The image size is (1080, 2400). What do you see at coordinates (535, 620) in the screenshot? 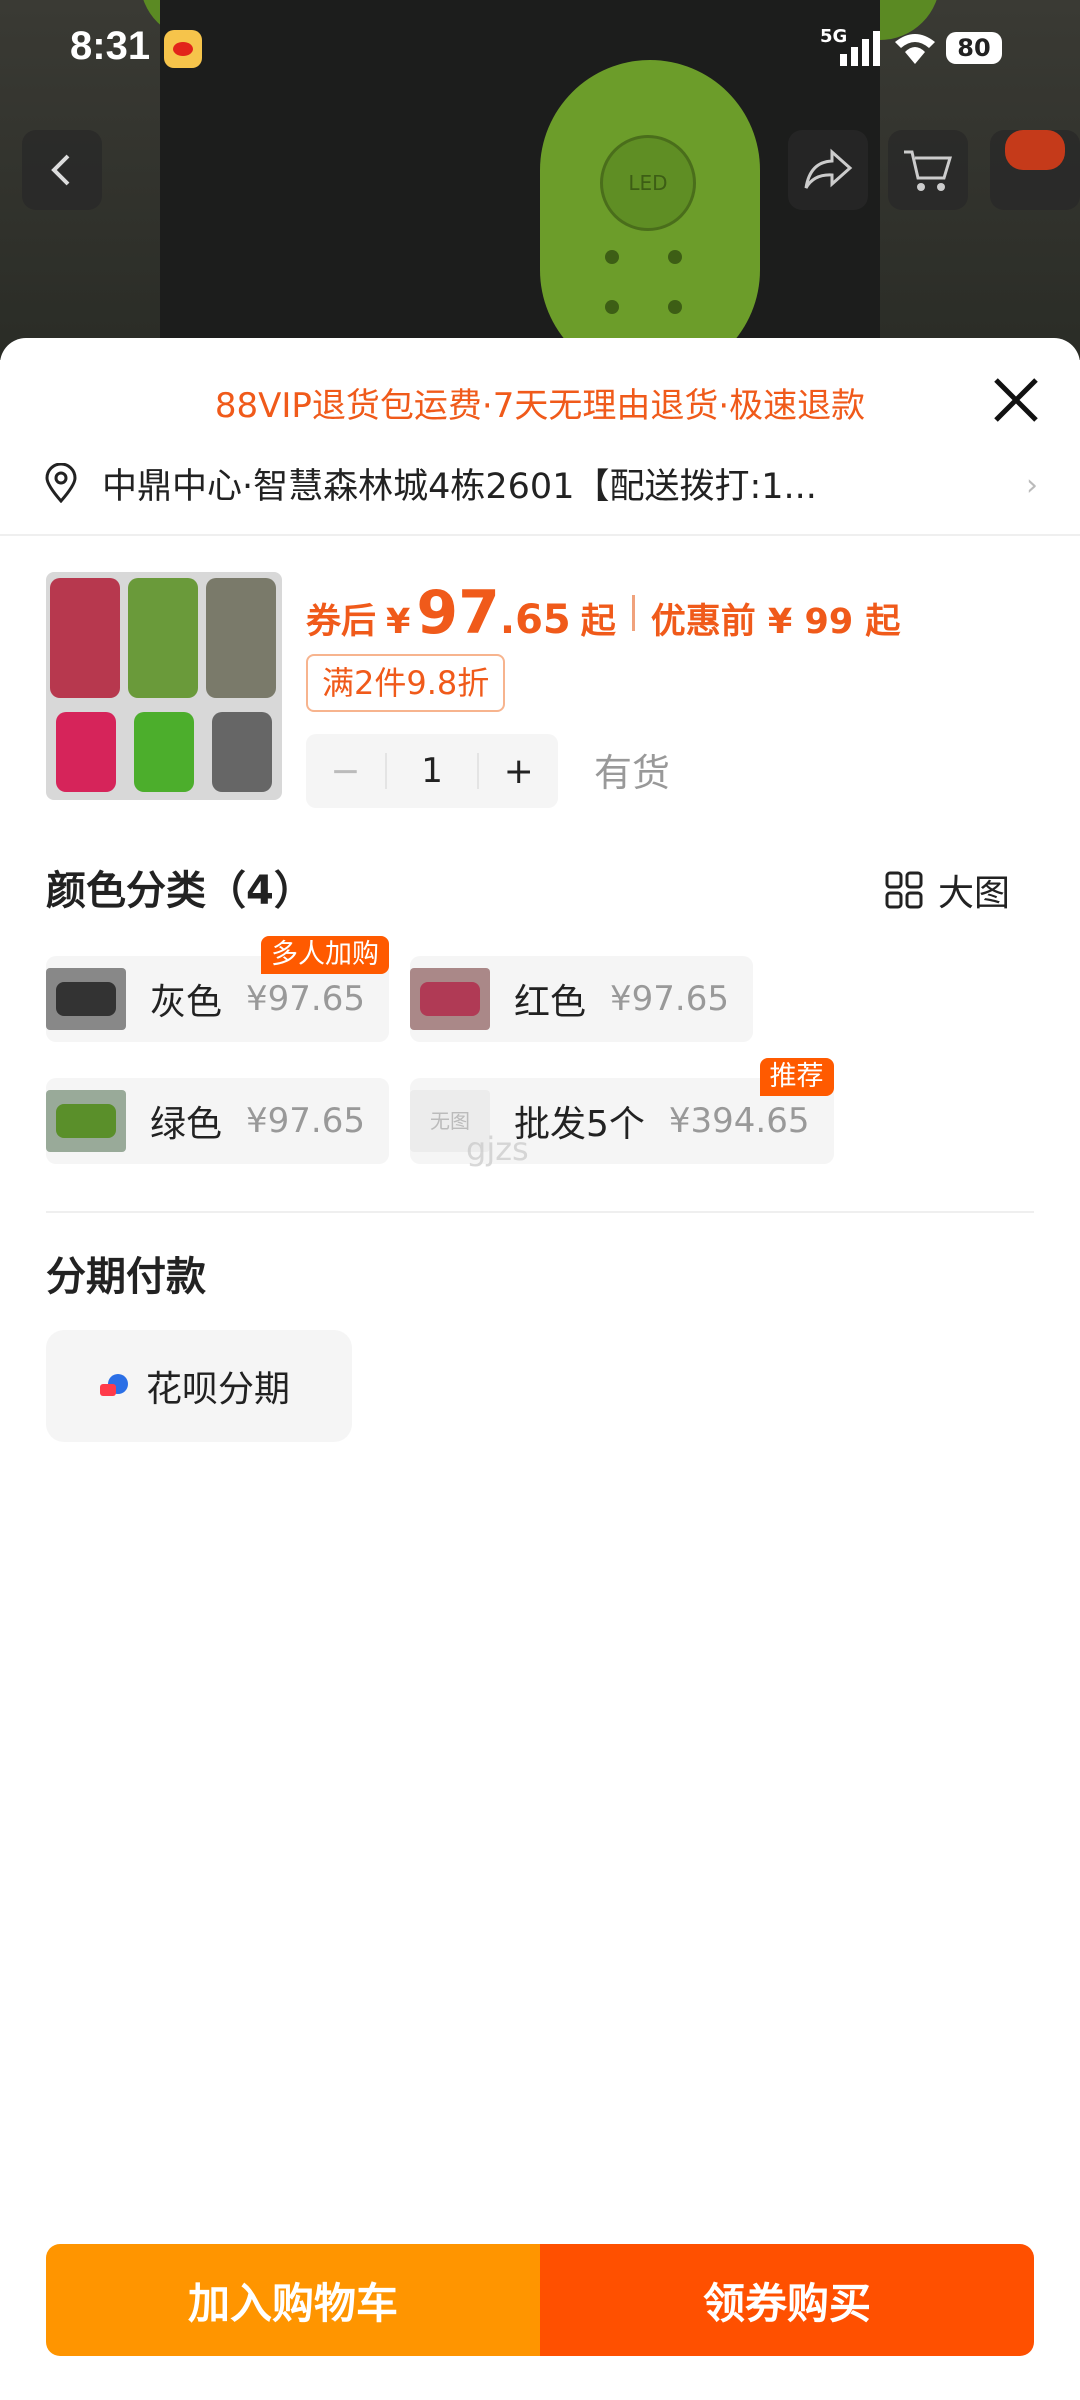
I see `price-decimal: .65` at bounding box center [535, 620].